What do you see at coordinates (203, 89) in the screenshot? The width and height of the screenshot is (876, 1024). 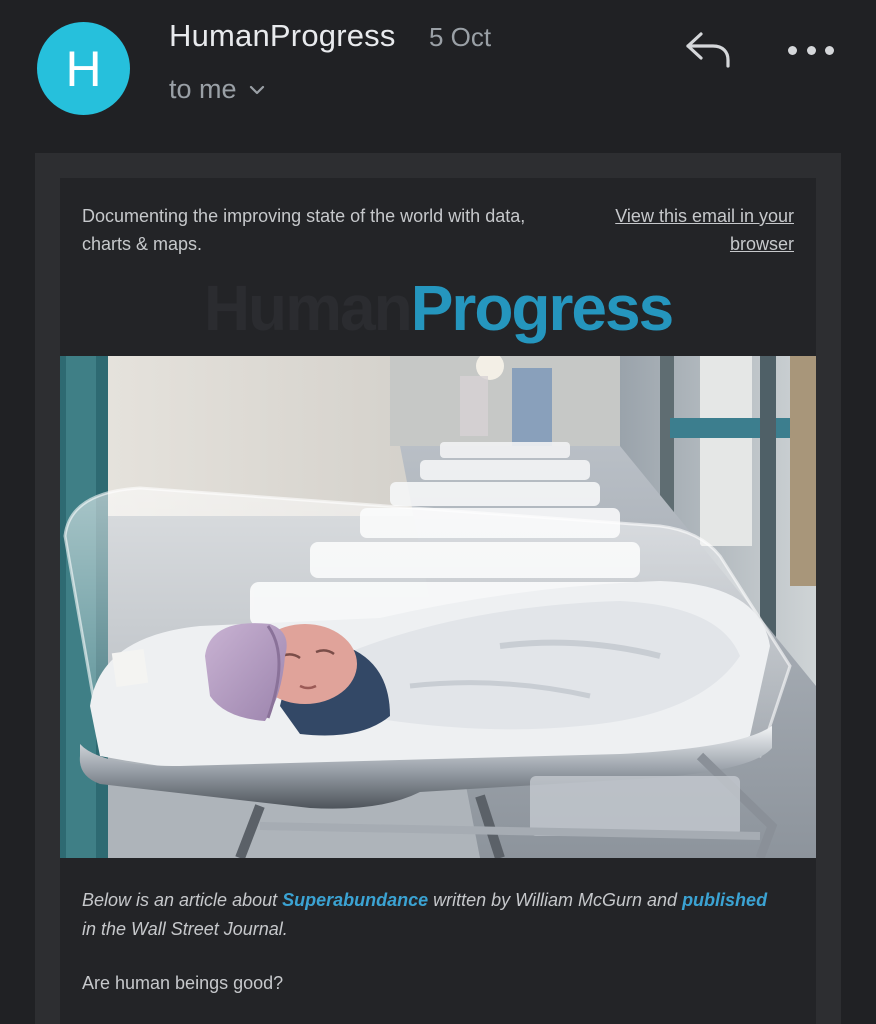 I see `recipient-label: to me` at bounding box center [203, 89].